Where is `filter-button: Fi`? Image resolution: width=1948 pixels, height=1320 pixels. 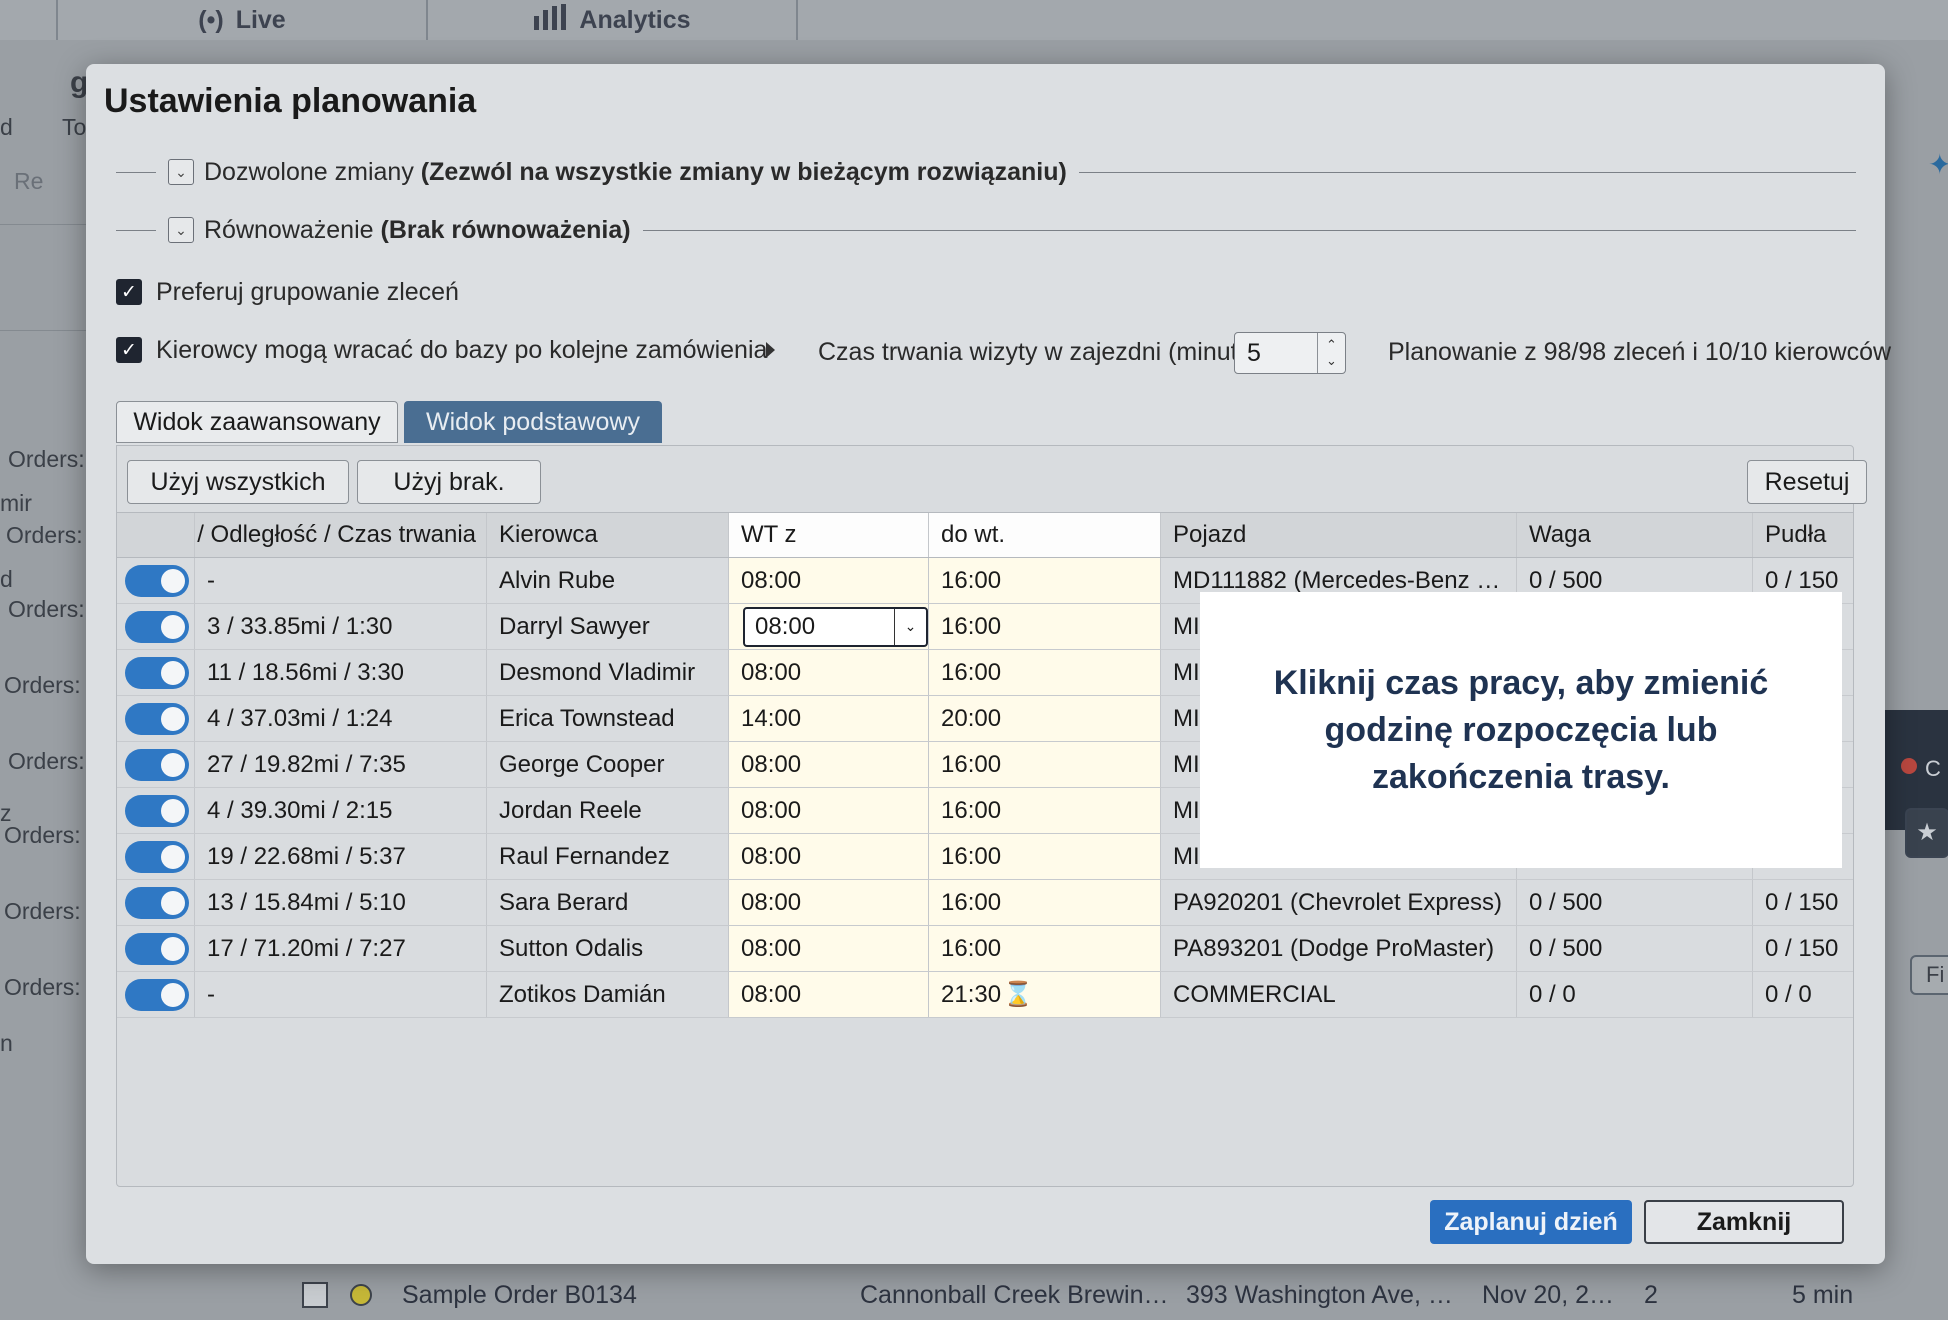 filter-button: Fi is located at coordinates (1929, 975).